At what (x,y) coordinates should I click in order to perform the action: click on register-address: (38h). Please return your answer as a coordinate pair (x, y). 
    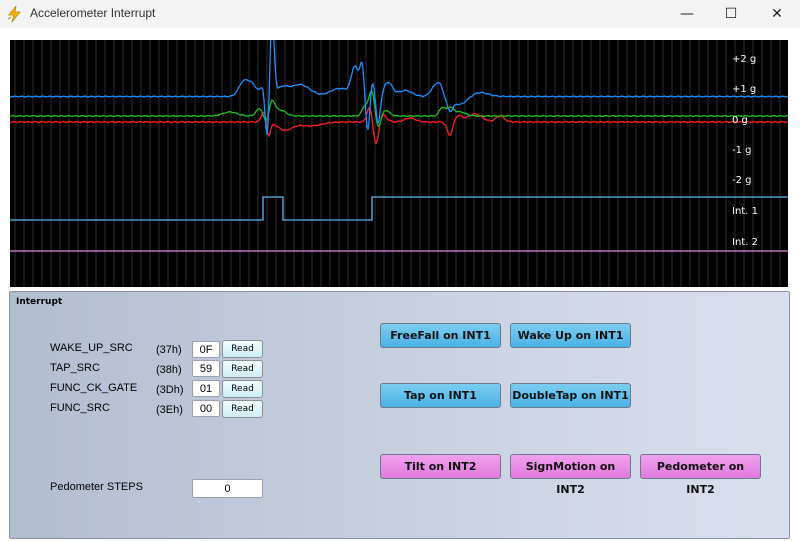
    Looking at the image, I should click on (169, 370).